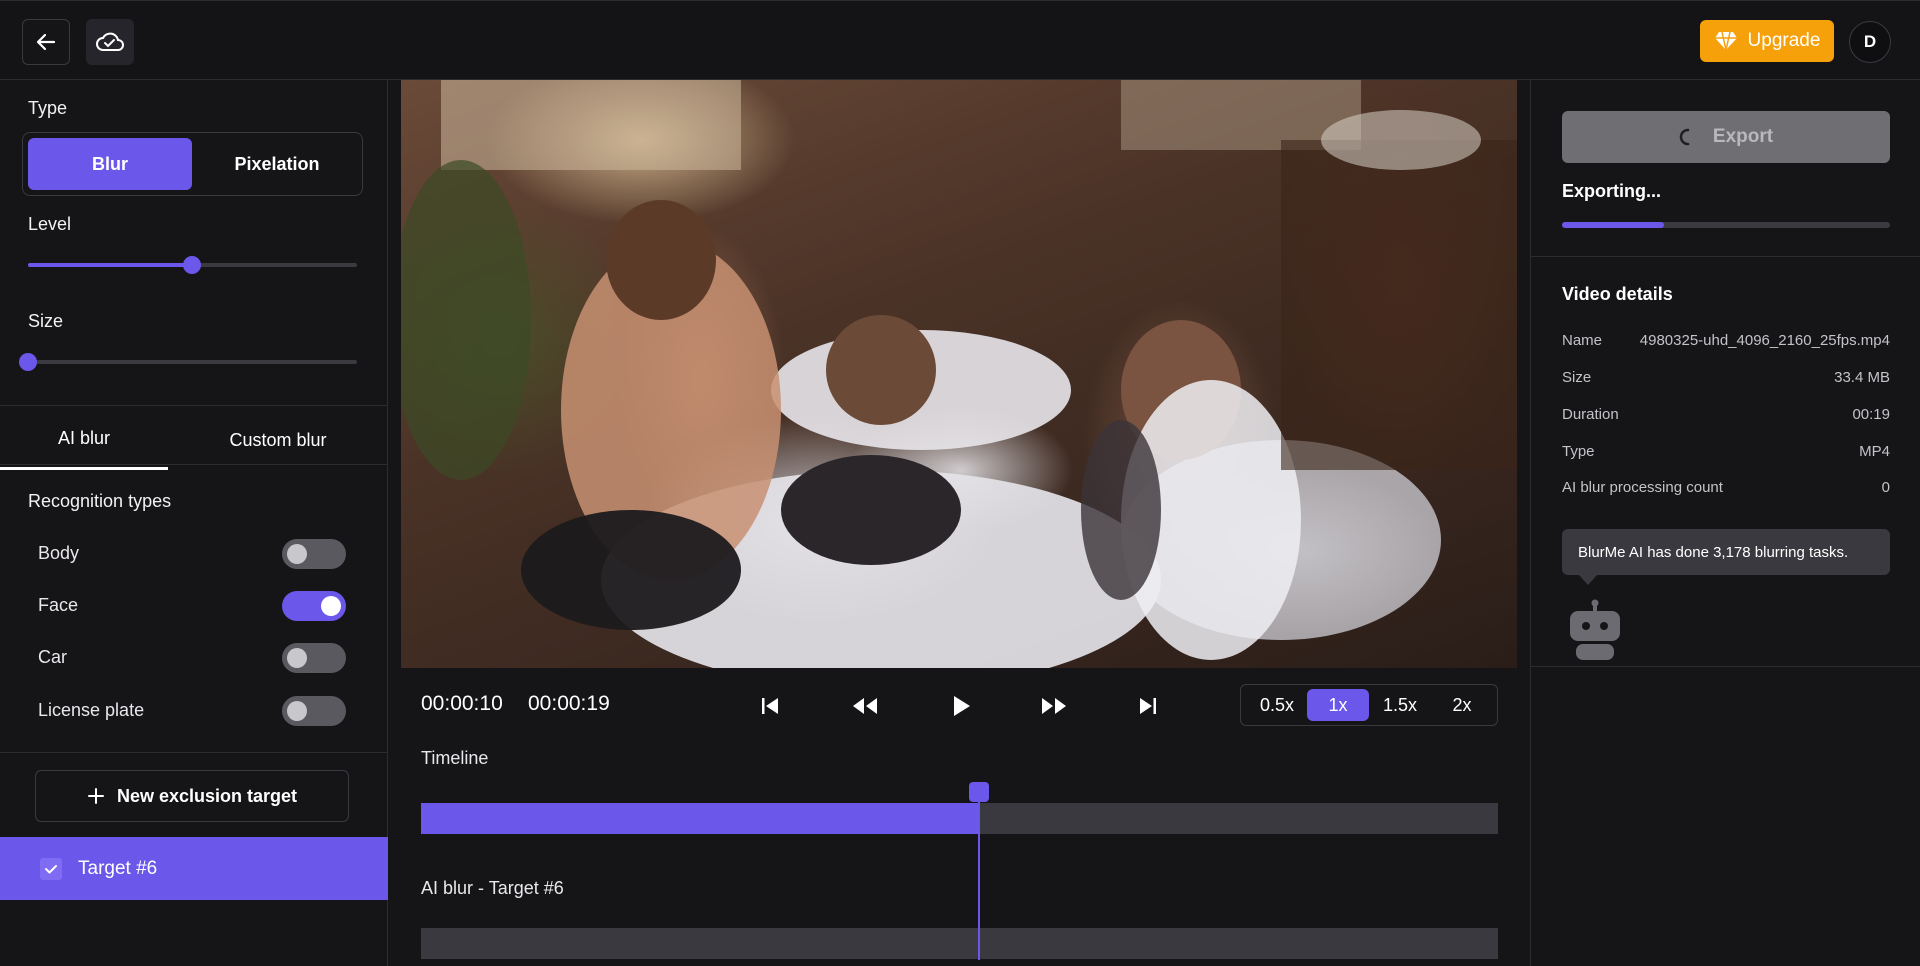 This screenshot has height=966, width=1920. What do you see at coordinates (314, 606) in the screenshot?
I see `face-toggle` at bounding box center [314, 606].